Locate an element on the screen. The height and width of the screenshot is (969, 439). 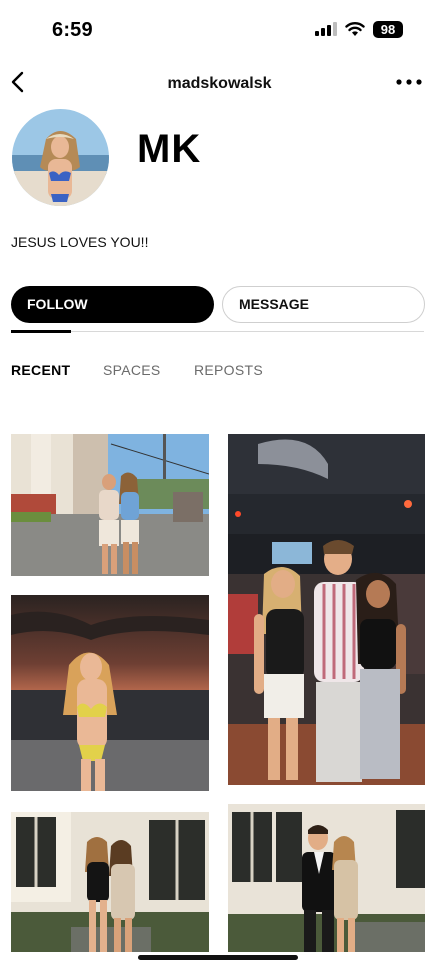
divider is located at coordinates (217, 331).